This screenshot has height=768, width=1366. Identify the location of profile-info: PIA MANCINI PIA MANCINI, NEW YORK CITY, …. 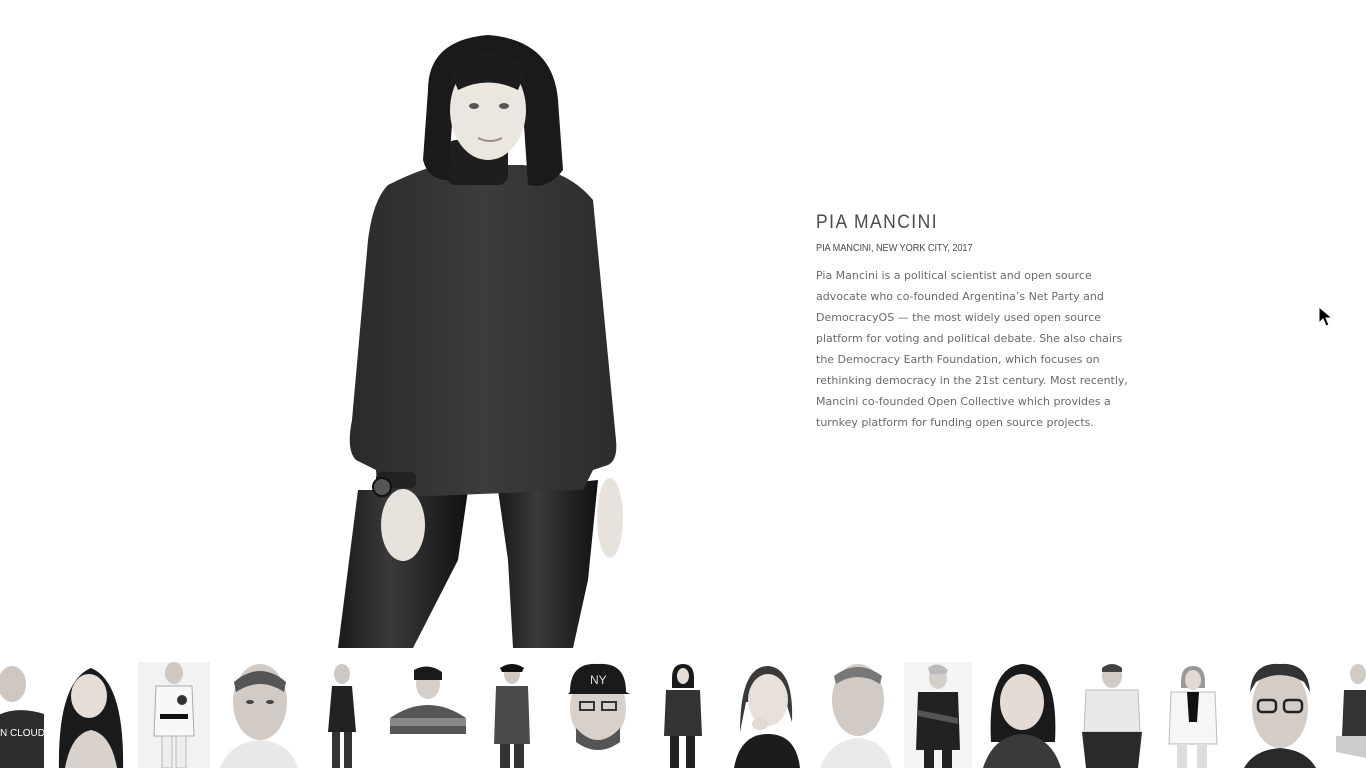
(976, 322).